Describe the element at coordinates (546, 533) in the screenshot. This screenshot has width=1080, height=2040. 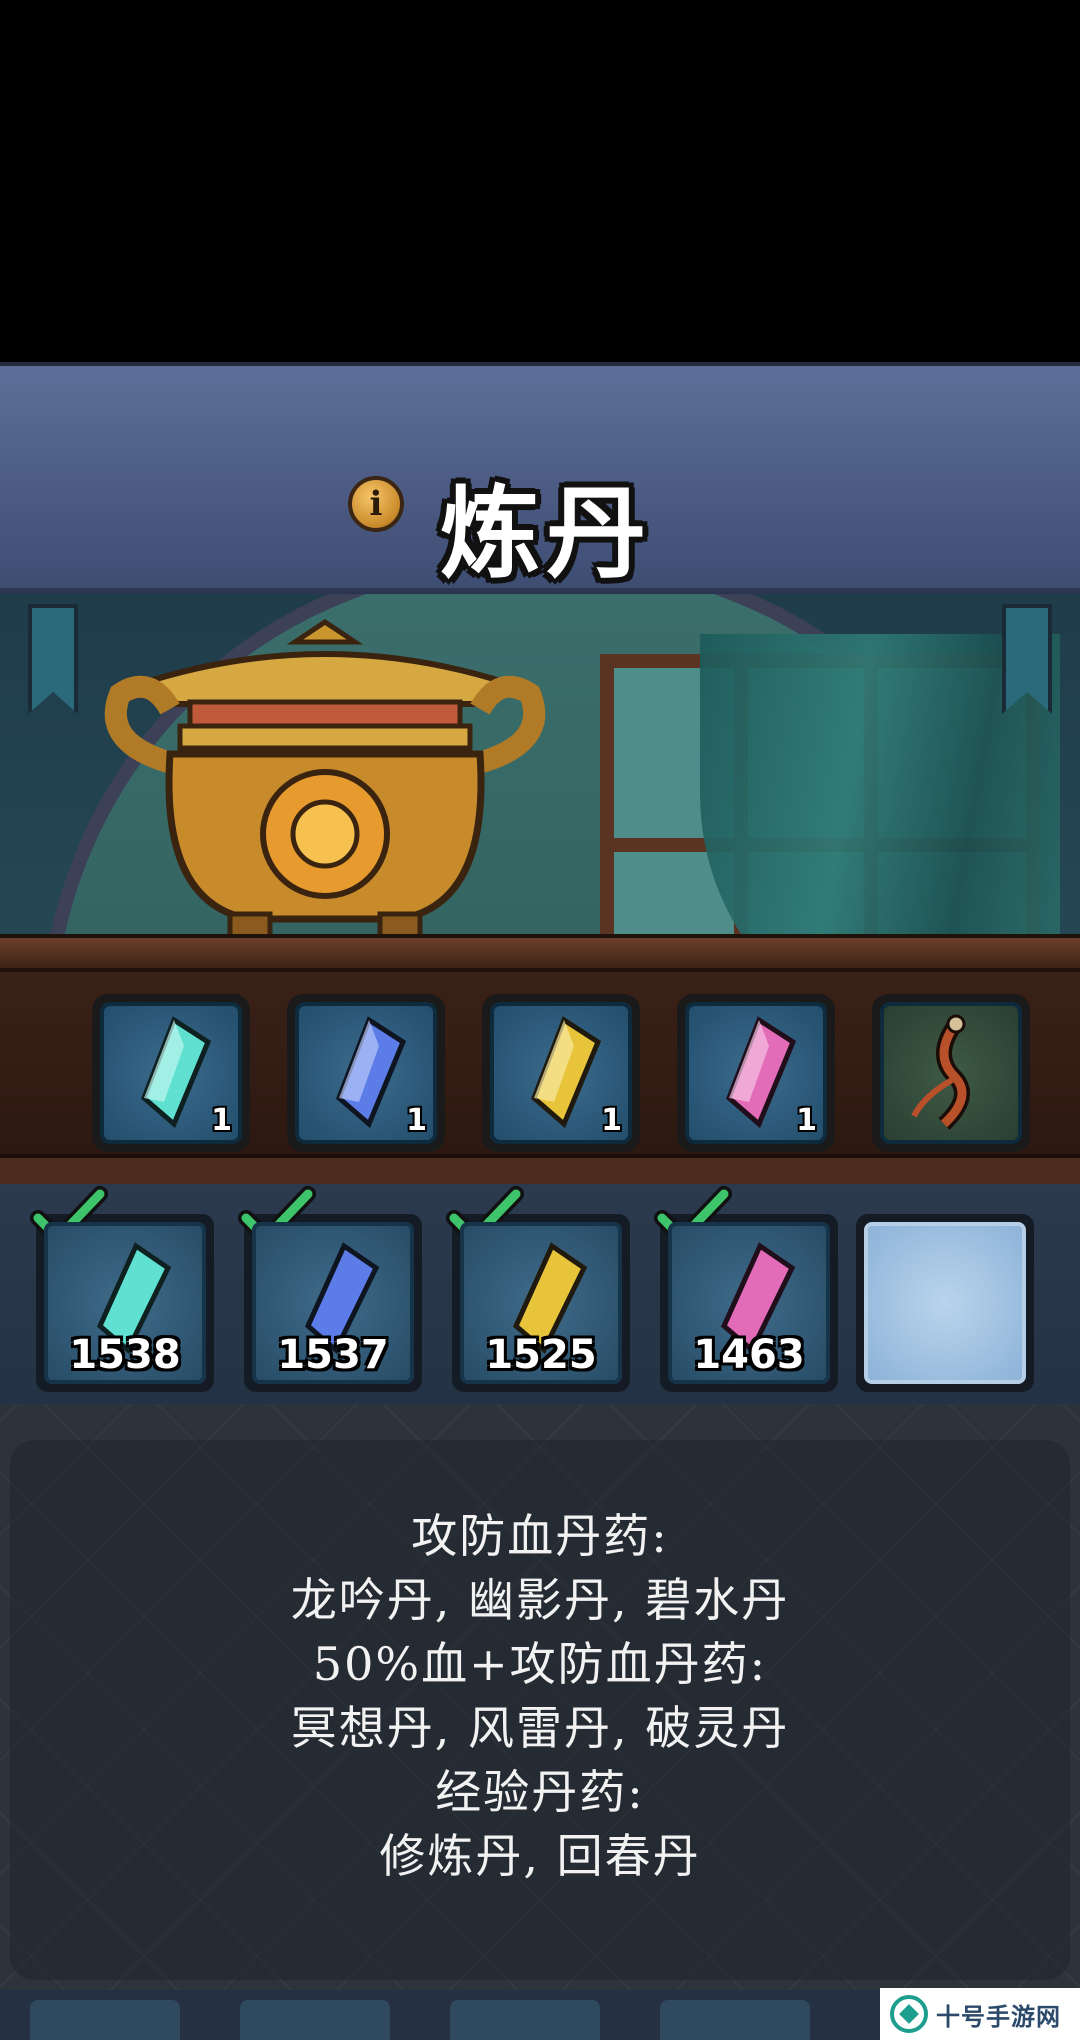
I see `page-title: 炼丹` at that location.